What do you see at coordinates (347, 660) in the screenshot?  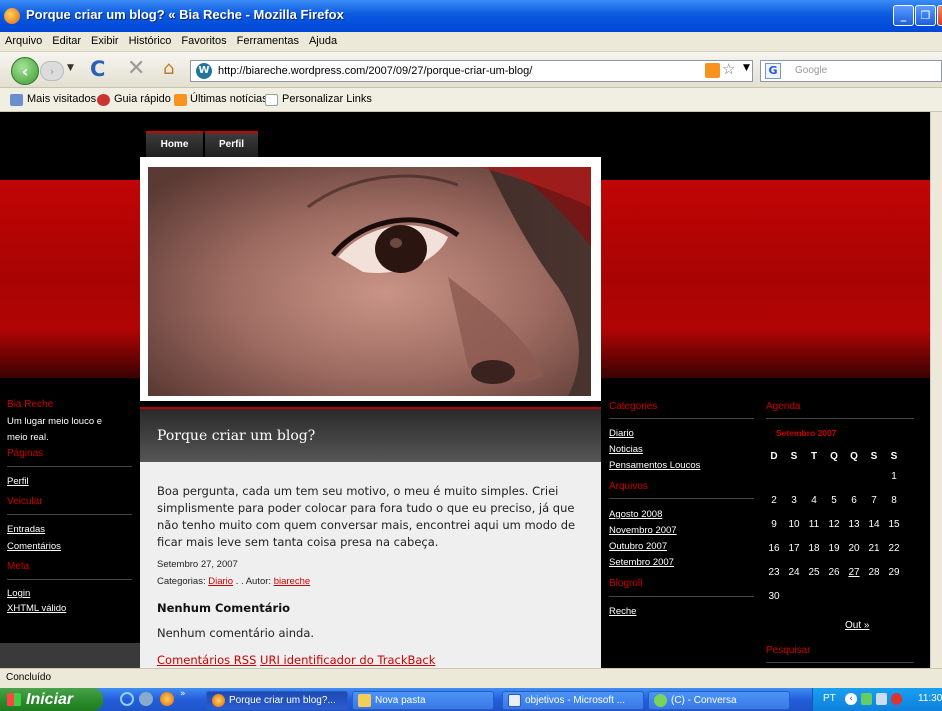 I see `trackback-link: URI identificador do TrackBack` at bounding box center [347, 660].